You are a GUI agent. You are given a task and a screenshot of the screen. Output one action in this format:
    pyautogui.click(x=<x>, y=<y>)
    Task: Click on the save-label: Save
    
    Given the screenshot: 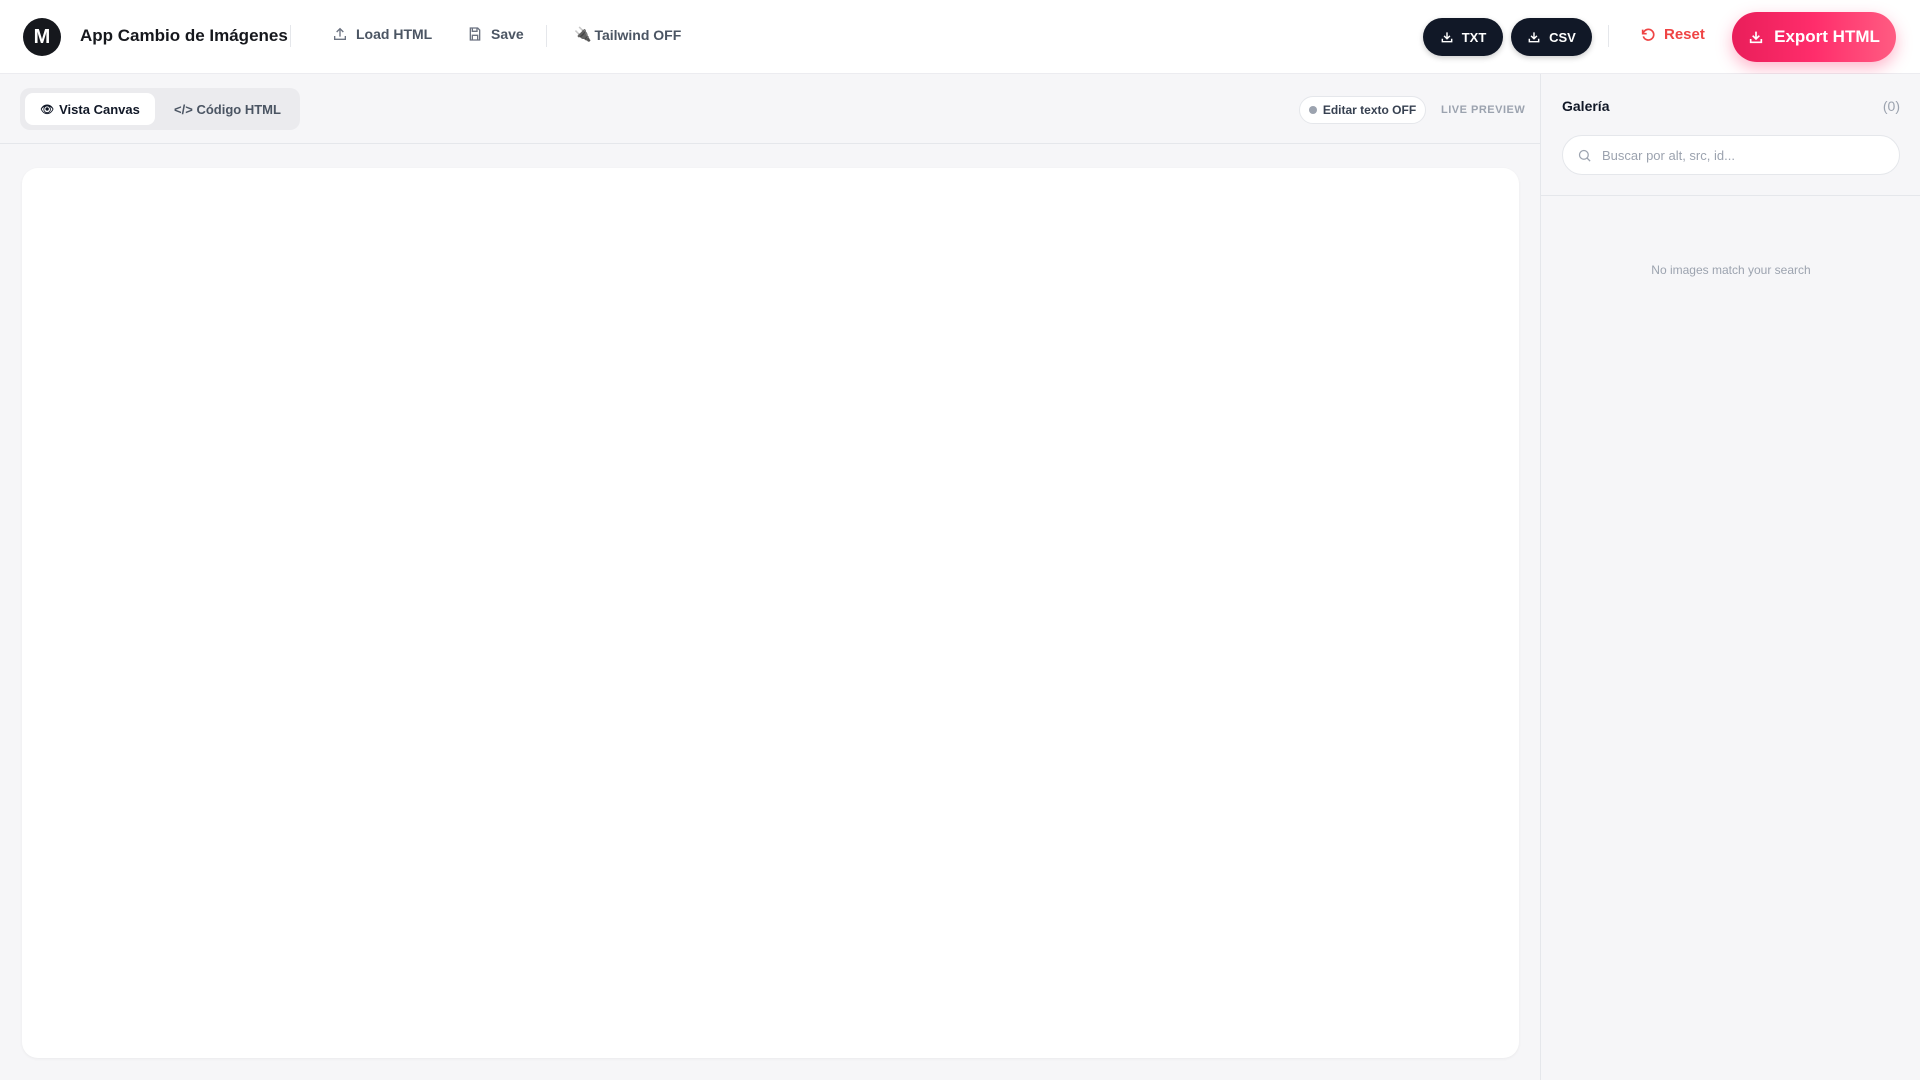 What is the action you would take?
    pyautogui.click(x=507, y=34)
    